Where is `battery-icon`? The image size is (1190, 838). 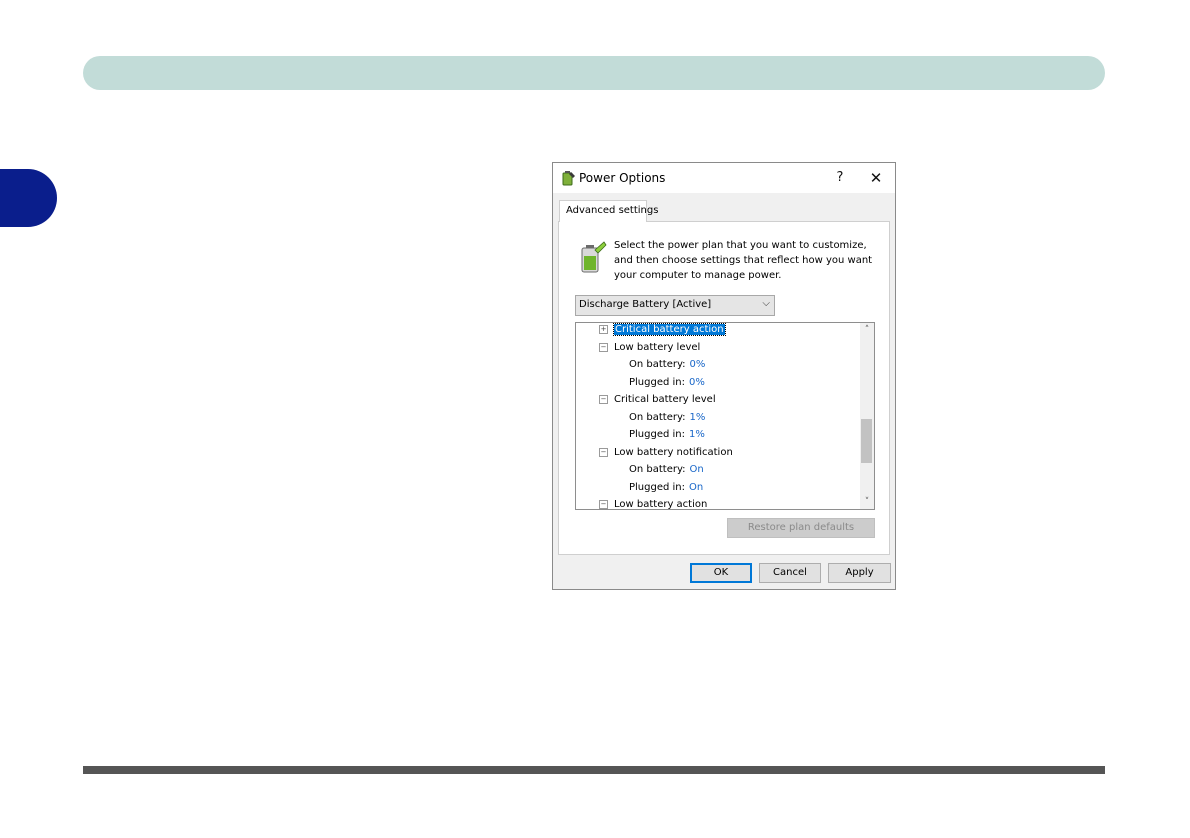 battery-icon is located at coordinates (594, 257).